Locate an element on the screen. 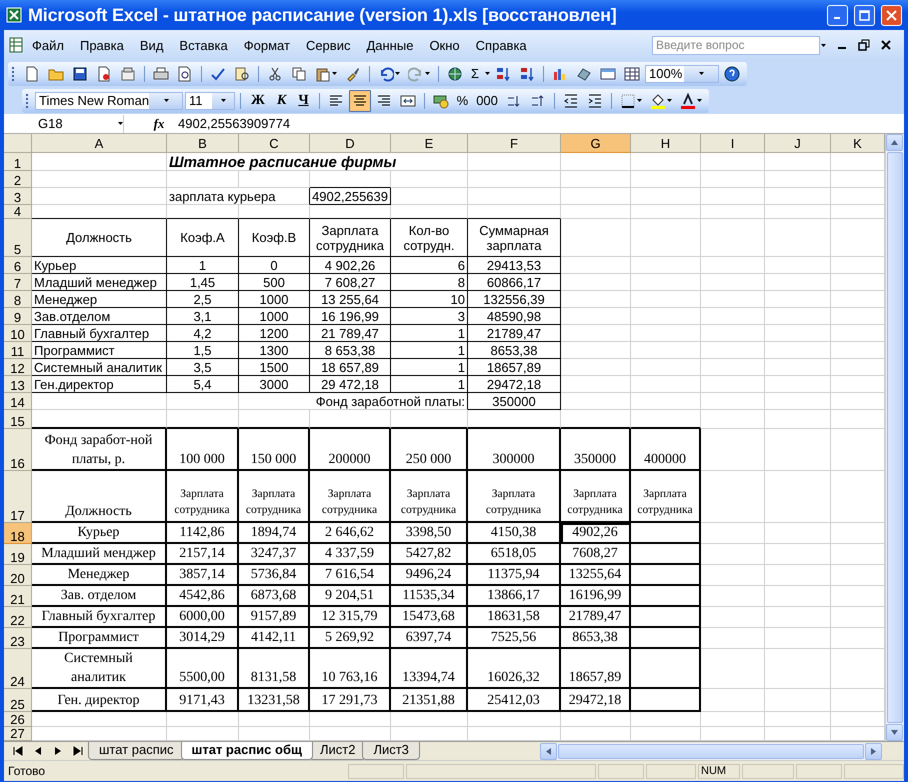  row-header: 20 is located at coordinates (18, 575).